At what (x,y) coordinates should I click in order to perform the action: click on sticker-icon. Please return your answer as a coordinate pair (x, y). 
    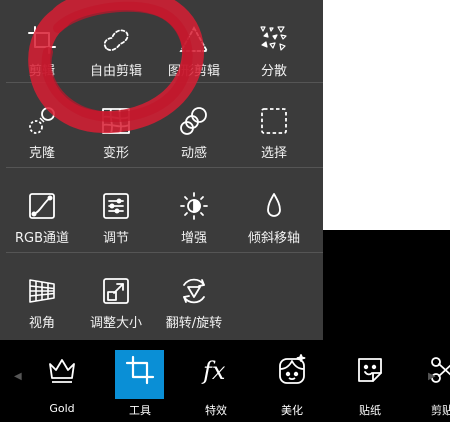
    Looking at the image, I should click on (370, 370).